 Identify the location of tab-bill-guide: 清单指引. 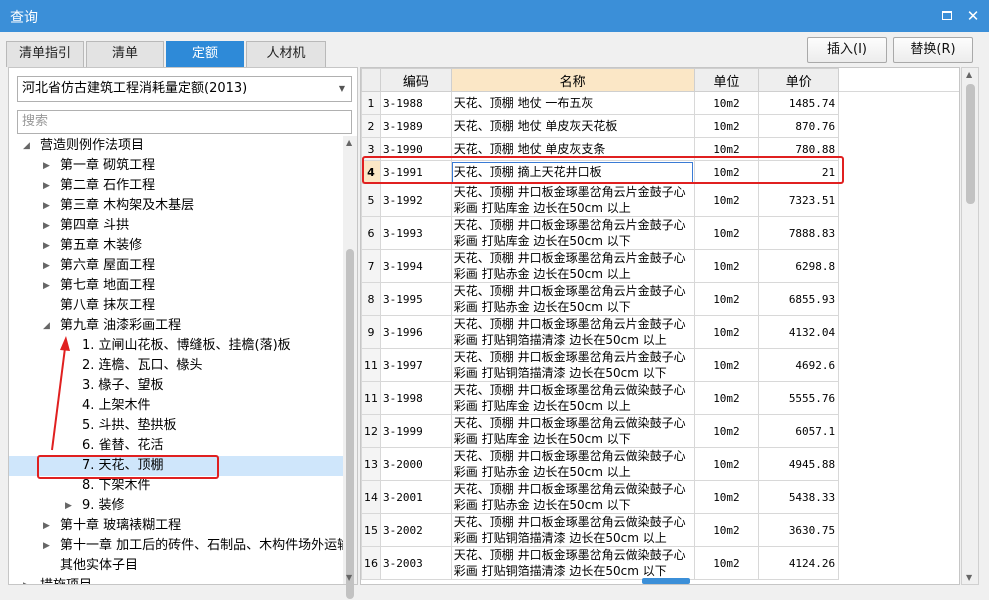
(45, 54).